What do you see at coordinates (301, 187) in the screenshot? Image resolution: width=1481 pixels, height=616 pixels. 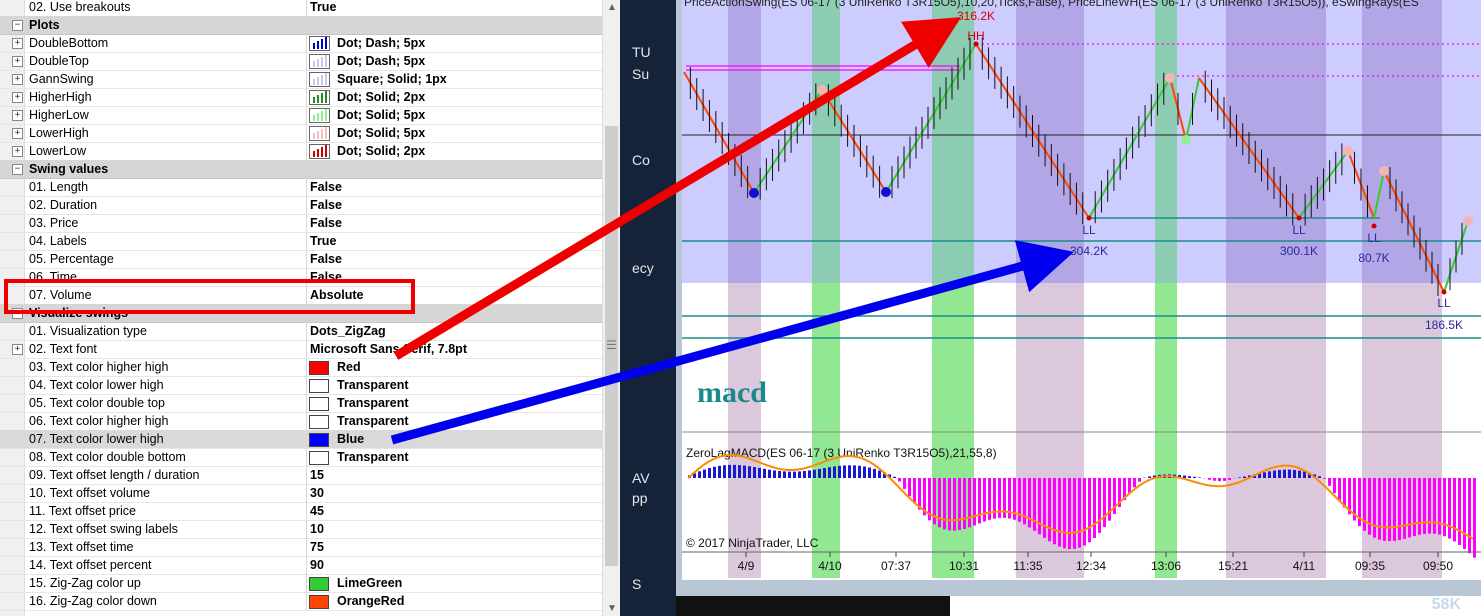 I see `property-row: 01. Length False` at bounding box center [301, 187].